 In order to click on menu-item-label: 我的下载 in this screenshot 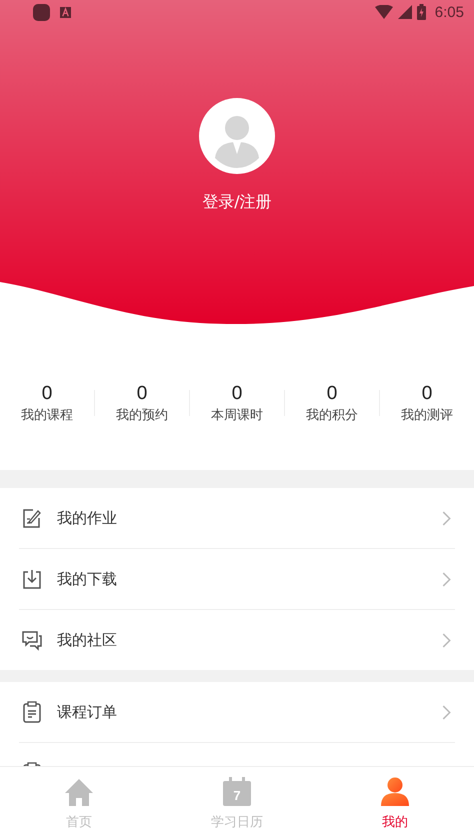, I will do `click(249, 579)`.